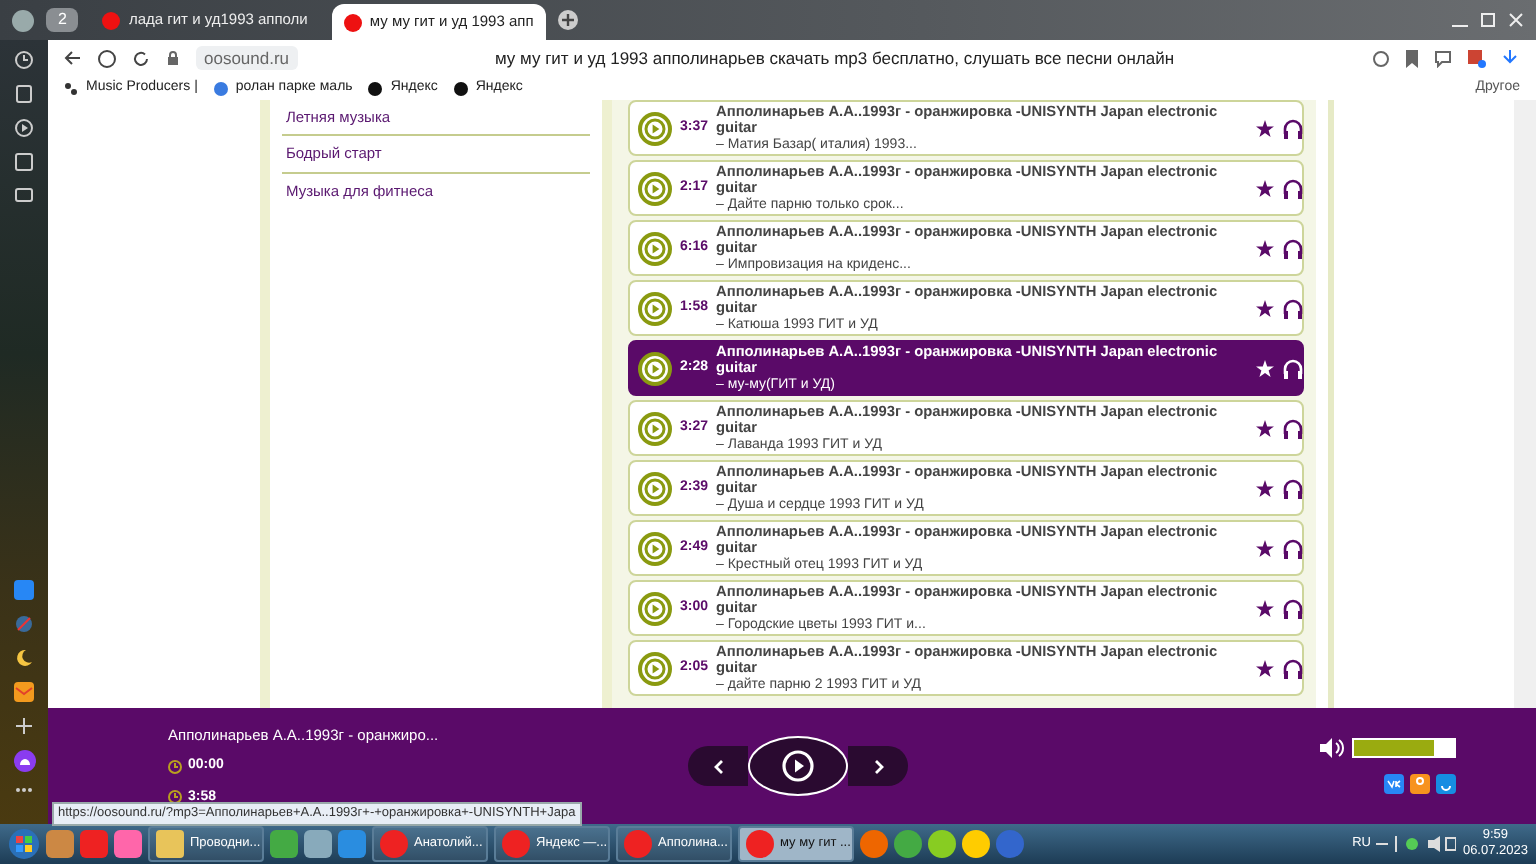 The width and height of the screenshot is (1536, 864). I want to click on address-field: oosound.ru, so click(247, 58).